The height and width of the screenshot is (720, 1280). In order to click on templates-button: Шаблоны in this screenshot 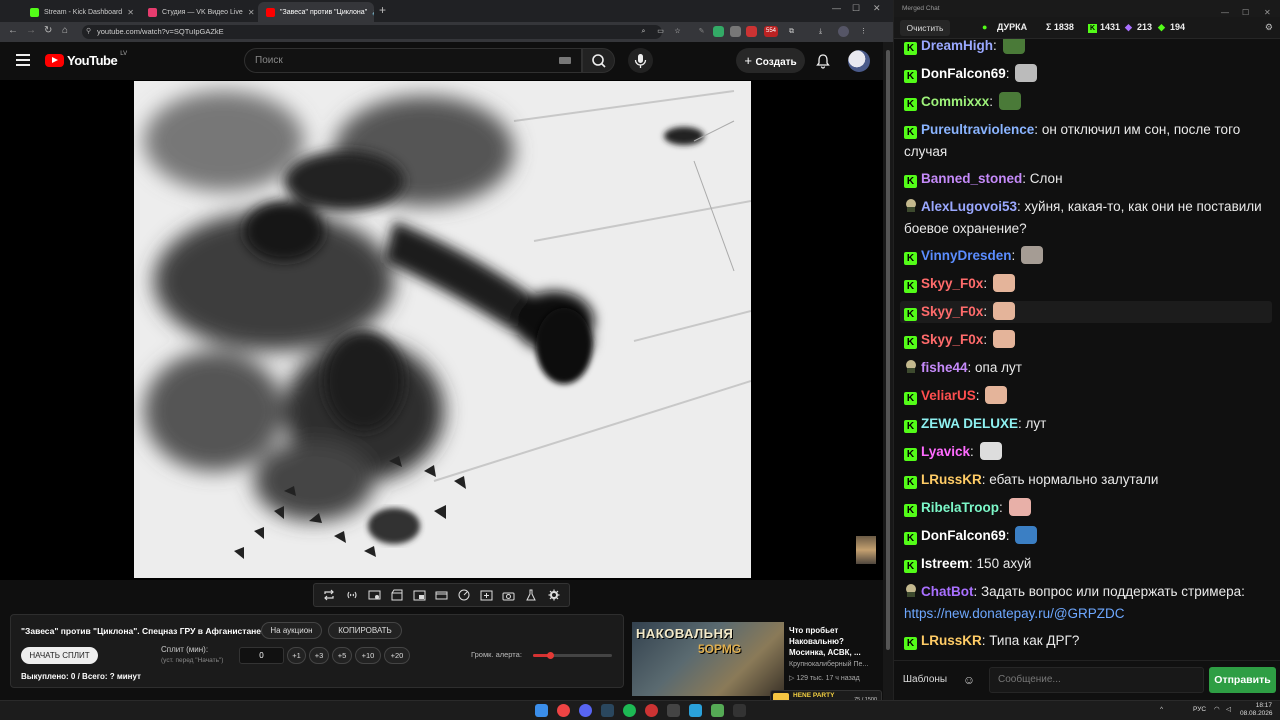, I will do `click(925, 680)`.